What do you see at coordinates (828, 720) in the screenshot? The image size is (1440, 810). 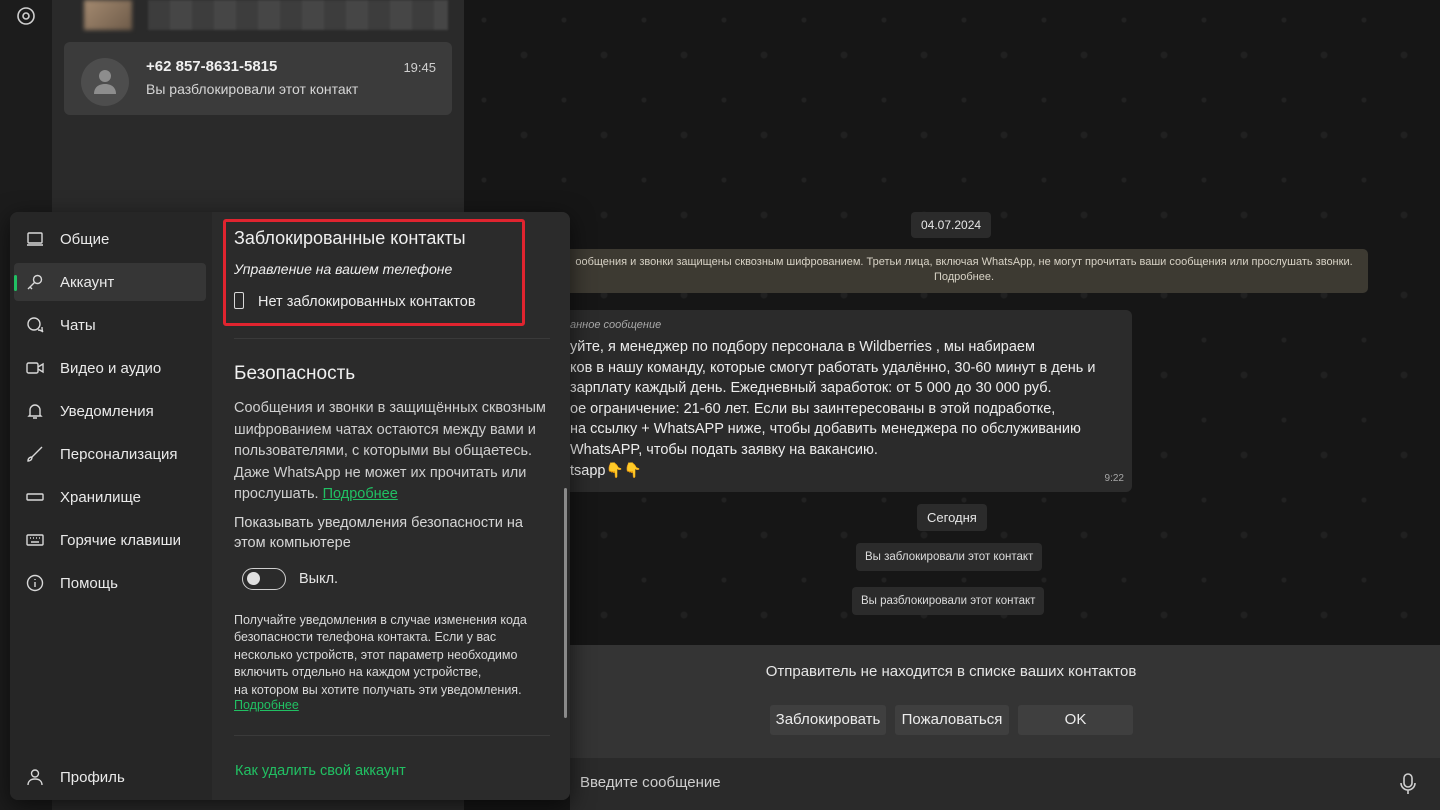 I see `block-button: Заблокировать` at bounding box center [828, 720].